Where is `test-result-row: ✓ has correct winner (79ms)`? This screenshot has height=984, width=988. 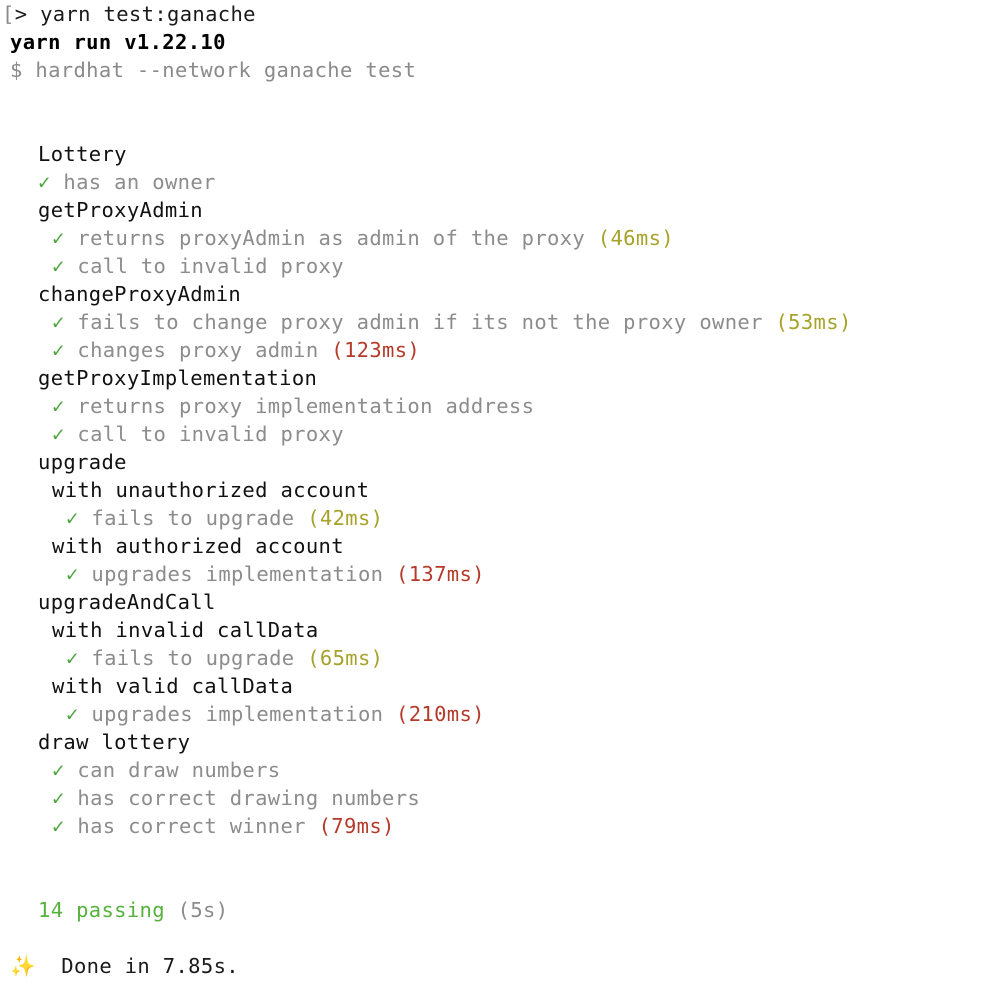
test-result-row: ✓ has correct winner (79ms) is located at coordinates (223, 826).